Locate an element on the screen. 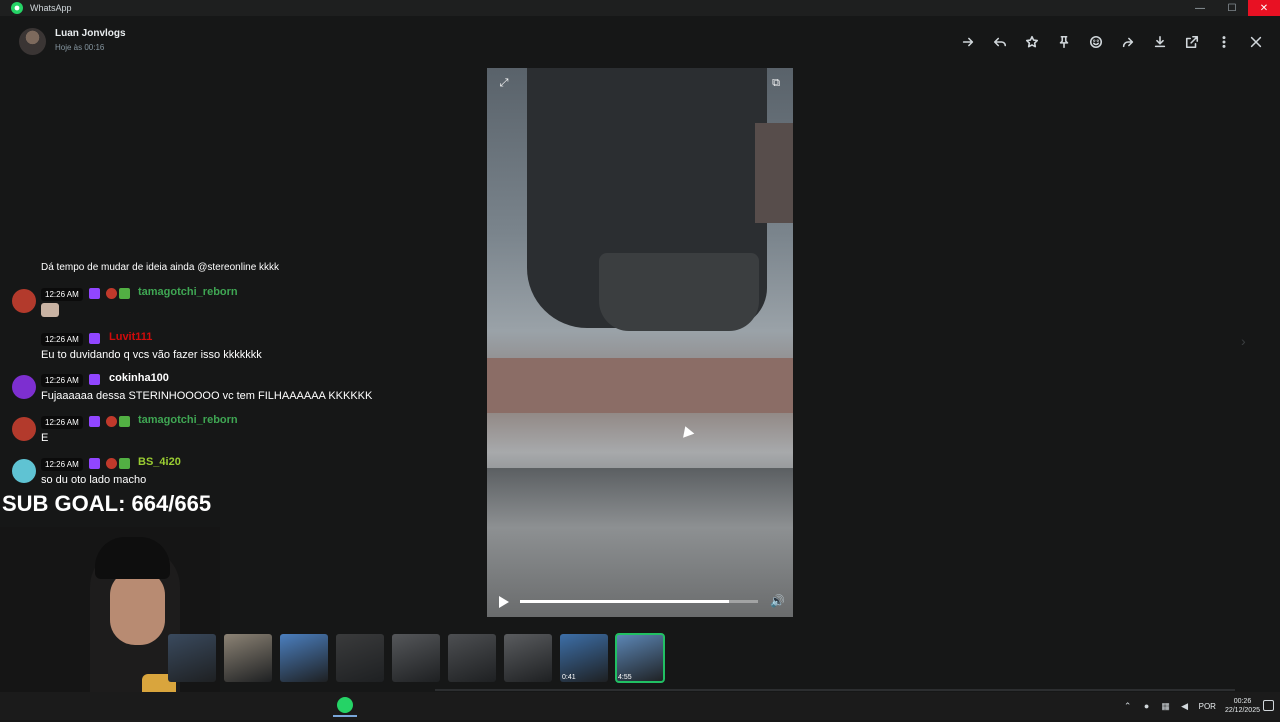 The height and width of the screenshot is (722, 1280). notification-icon is located at coordinates (1268, 705).